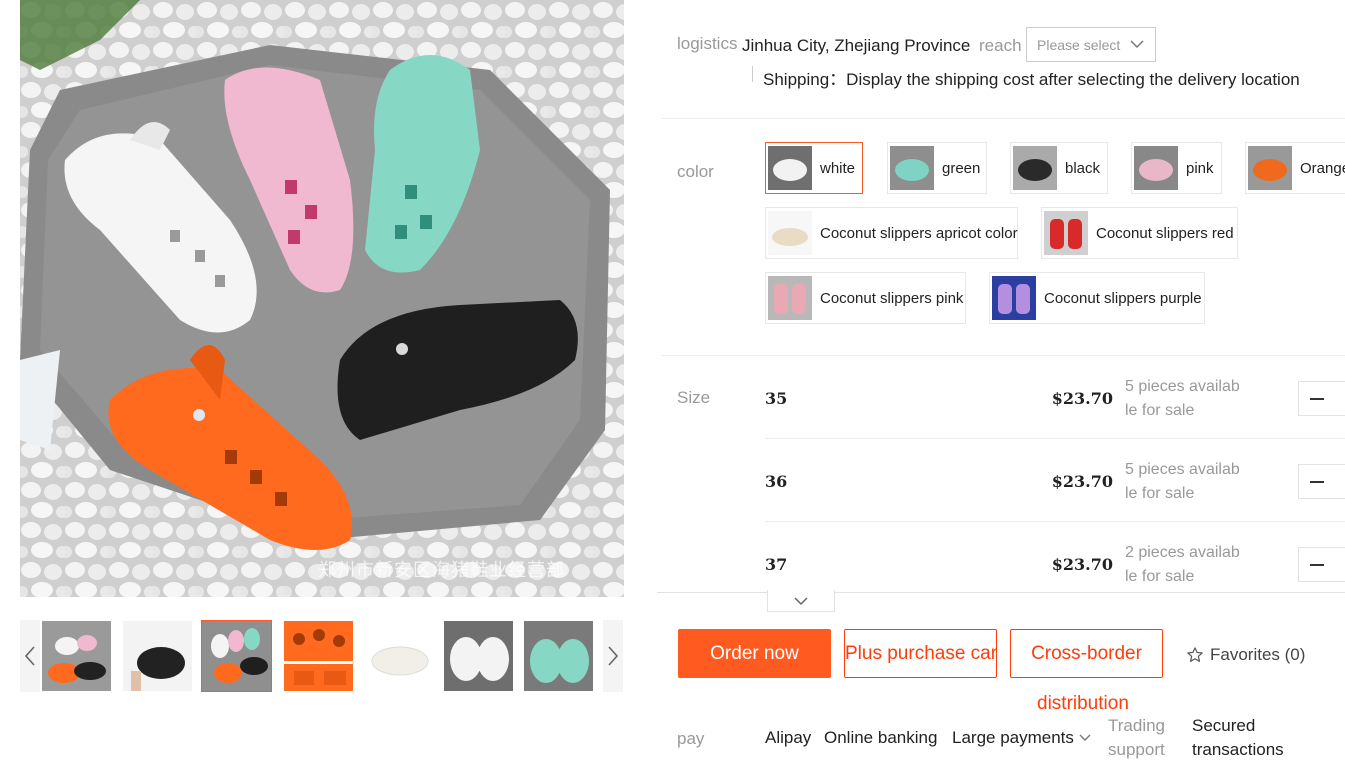  What do you see at coordinates (695, 171) in the screenshot?
I see `color-label: color` at bounding box center [695, 171].